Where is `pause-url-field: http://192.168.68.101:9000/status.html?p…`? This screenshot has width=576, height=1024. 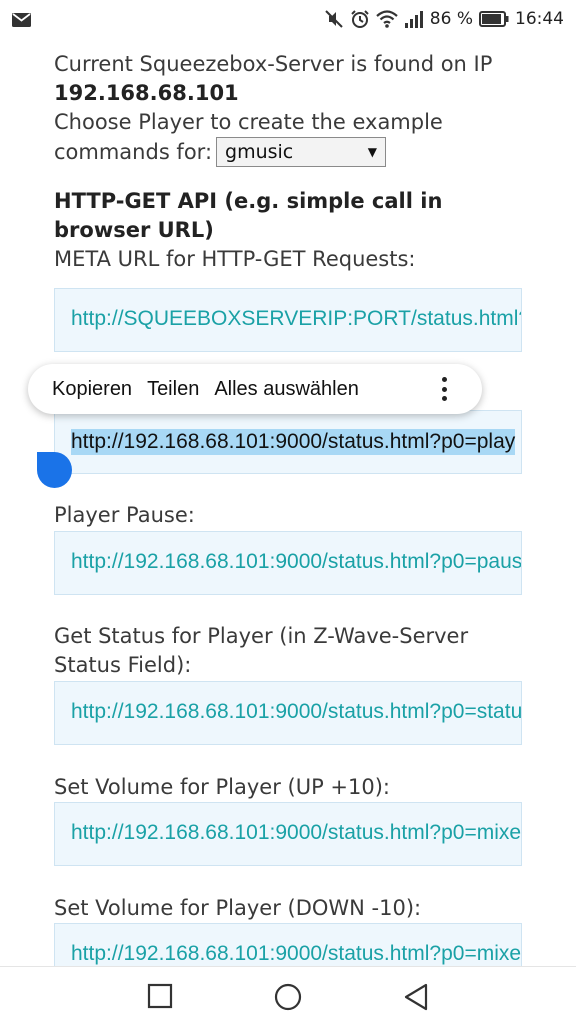
pause-url-field: http://192.168.68.101:9000/status.html?p… is located at coordinates (288, 563).